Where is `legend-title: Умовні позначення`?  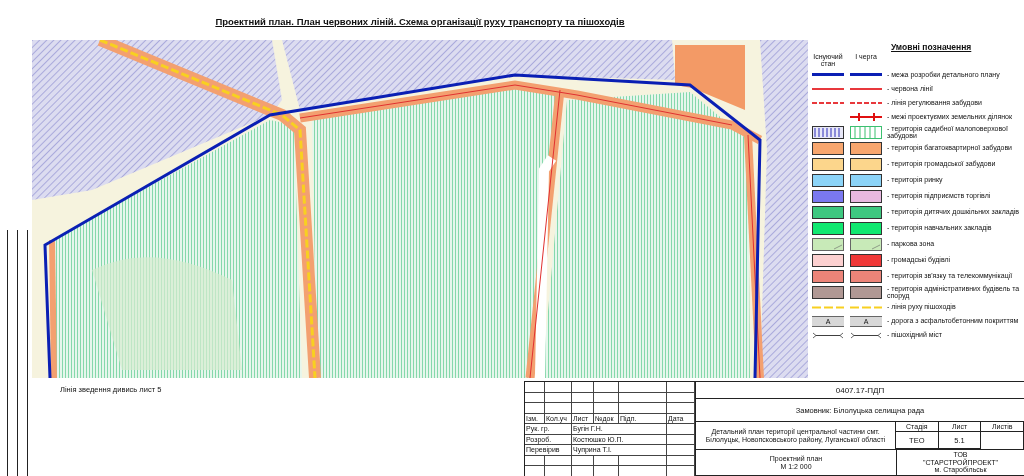
legend-title: Умовні позначення is located at coordinates (932, 47).